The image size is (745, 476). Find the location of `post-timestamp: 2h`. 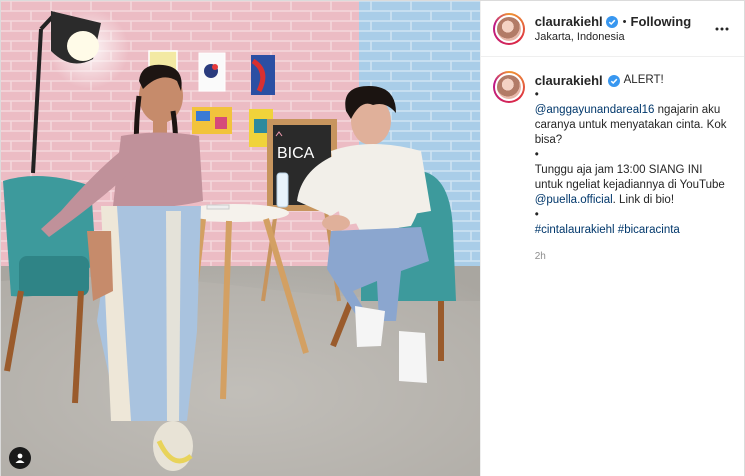

post-timestamp: 2h is located at coordinates (633, 256).